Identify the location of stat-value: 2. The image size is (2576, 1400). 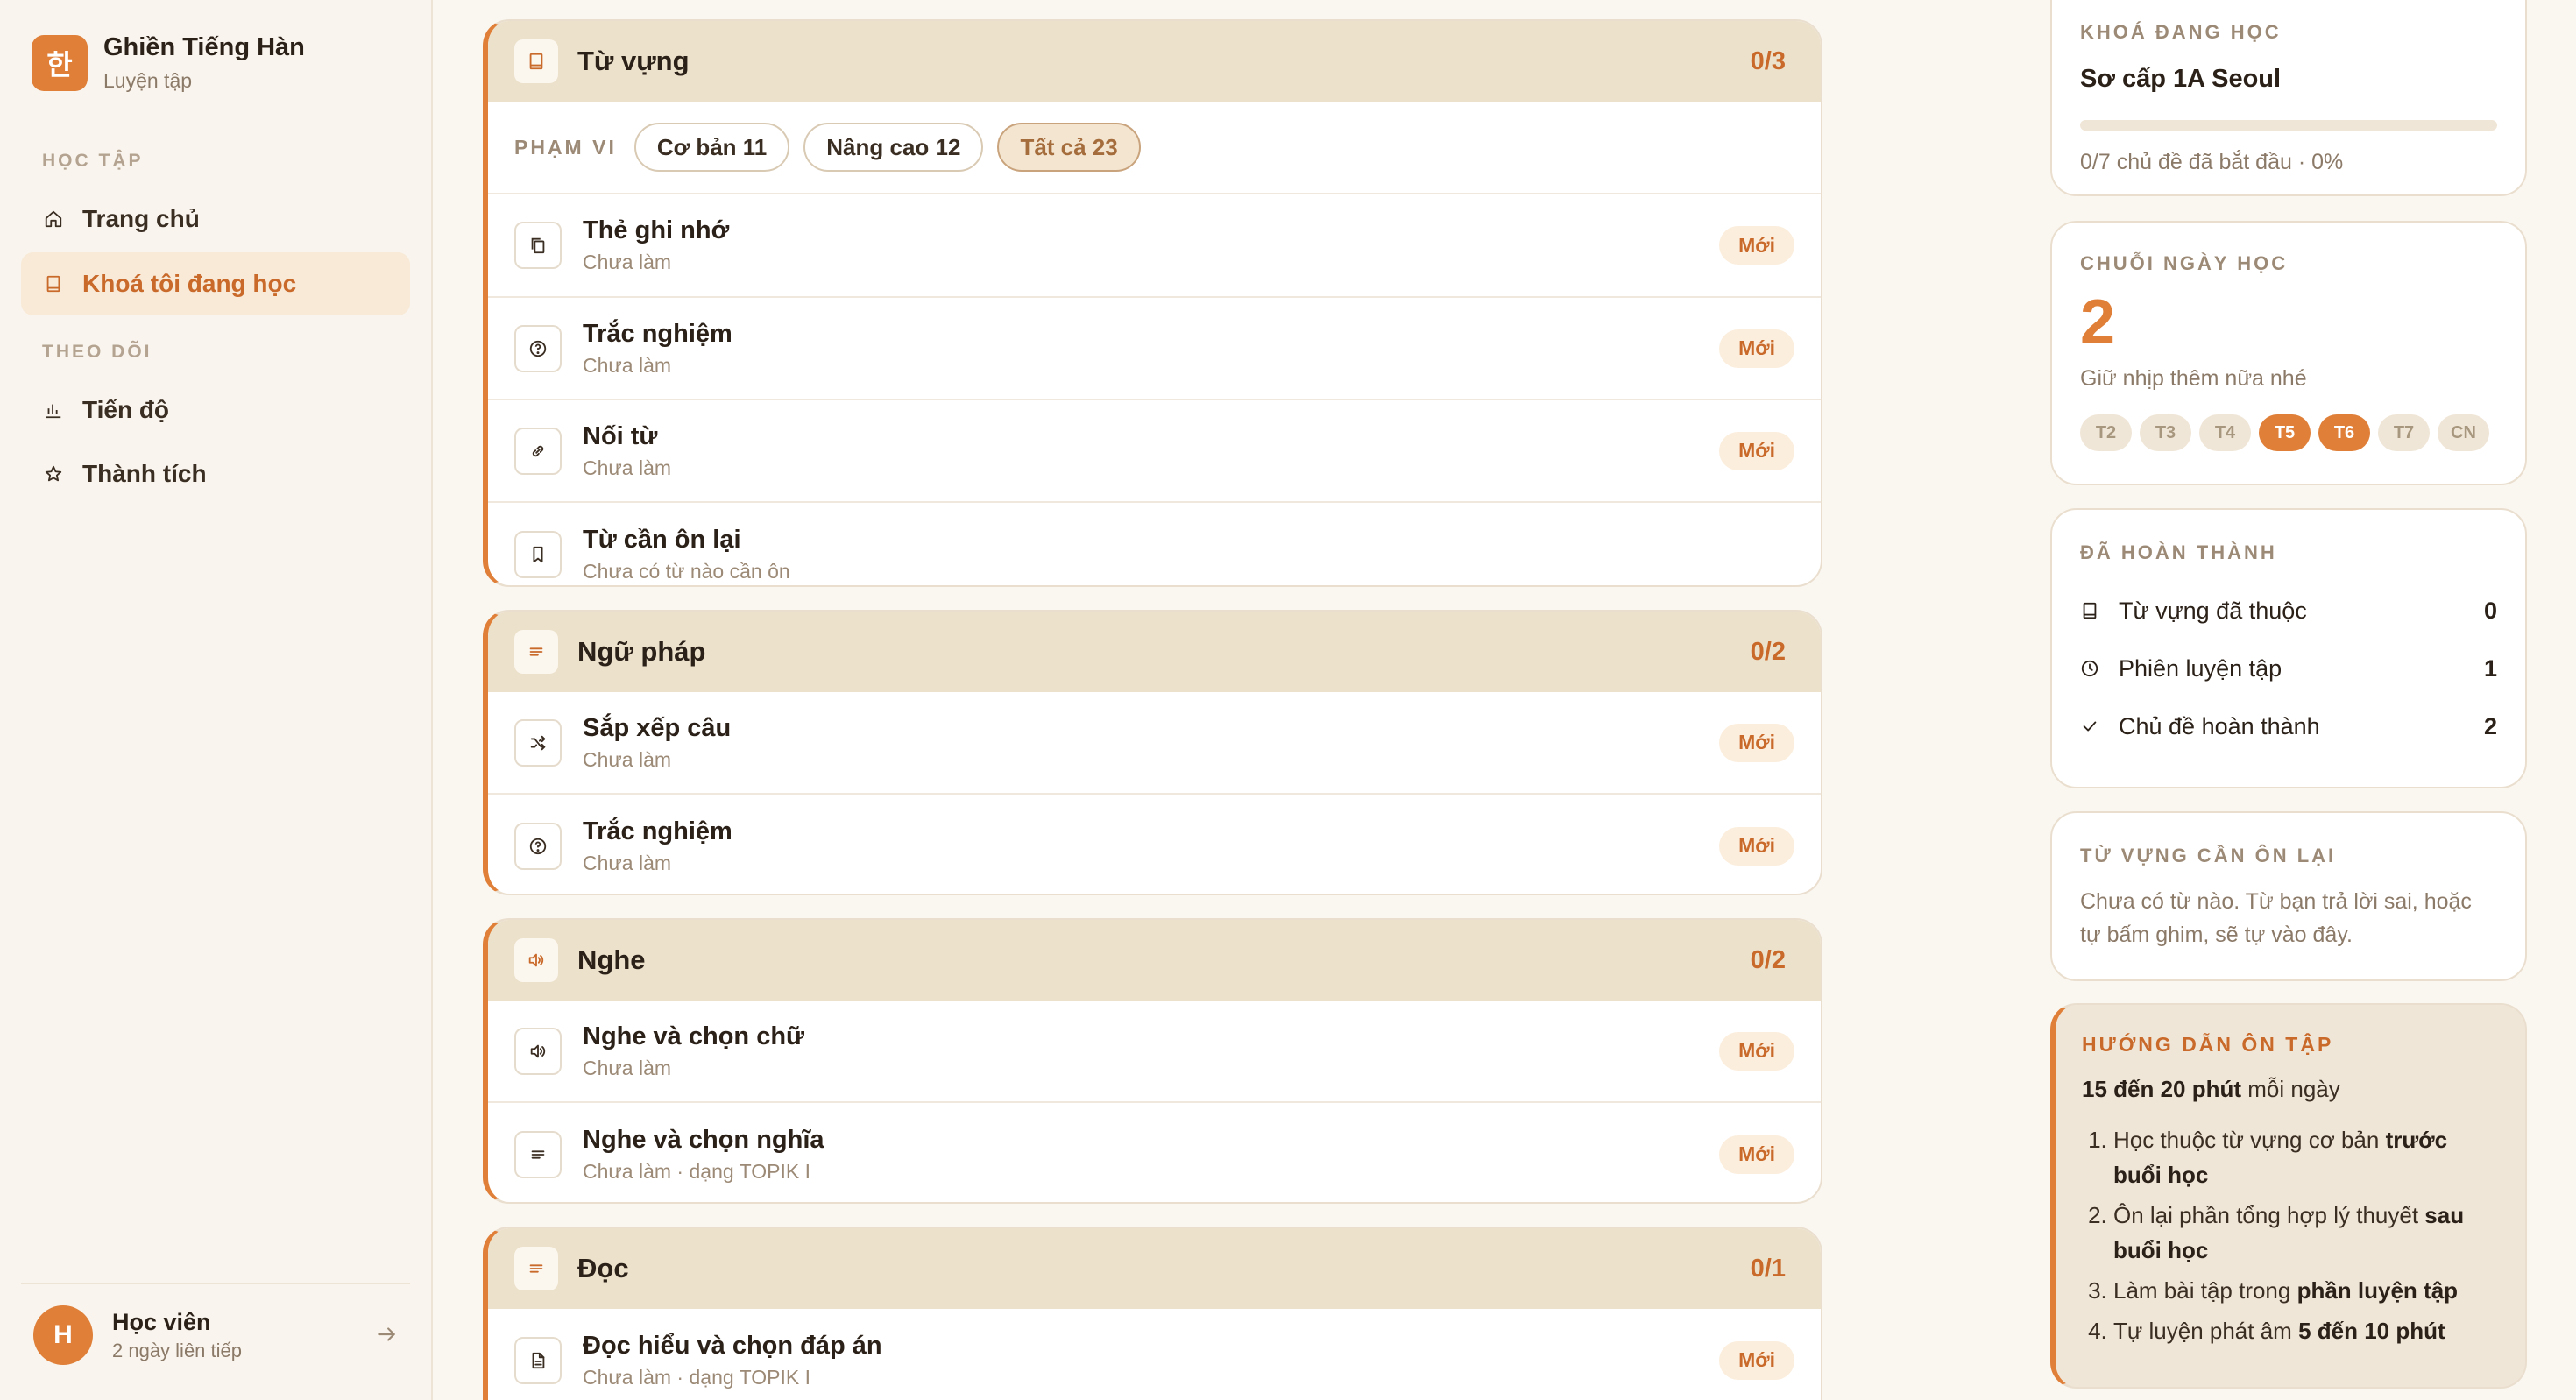
(2490, 725).